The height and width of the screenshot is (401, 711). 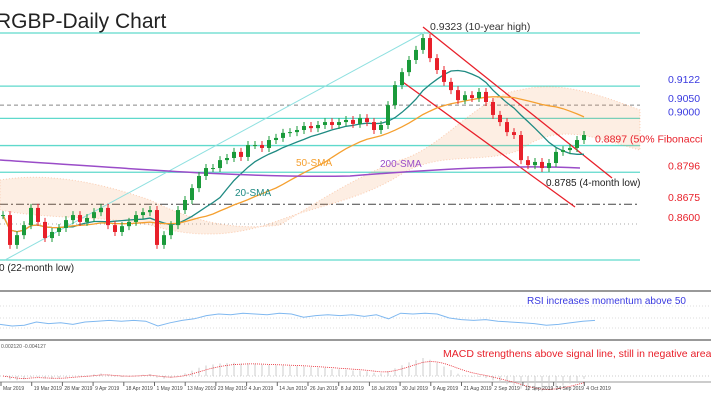 What do you see at coordinates (261, 389) in the screenshot?
I see `time-tick-label: 4 Jun 2019` at bounding box center [261, 389].